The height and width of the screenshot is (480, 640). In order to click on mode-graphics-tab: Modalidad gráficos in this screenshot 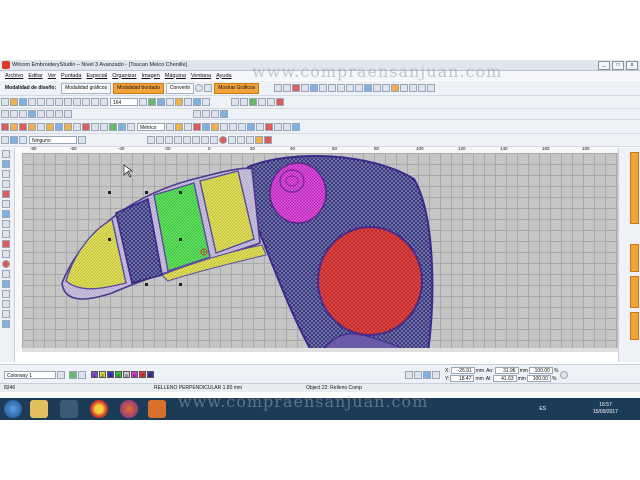, I will do `click(86, 88)`.